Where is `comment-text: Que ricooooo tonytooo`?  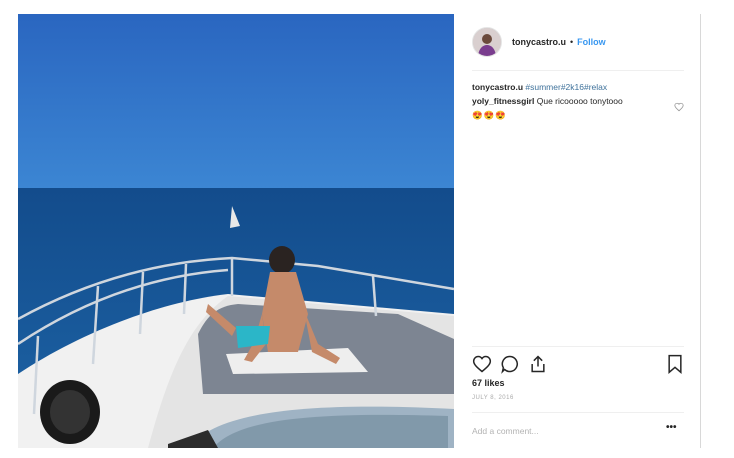
comment-text: Que ricooooo tonytooo is located at coordinates (579, 101).